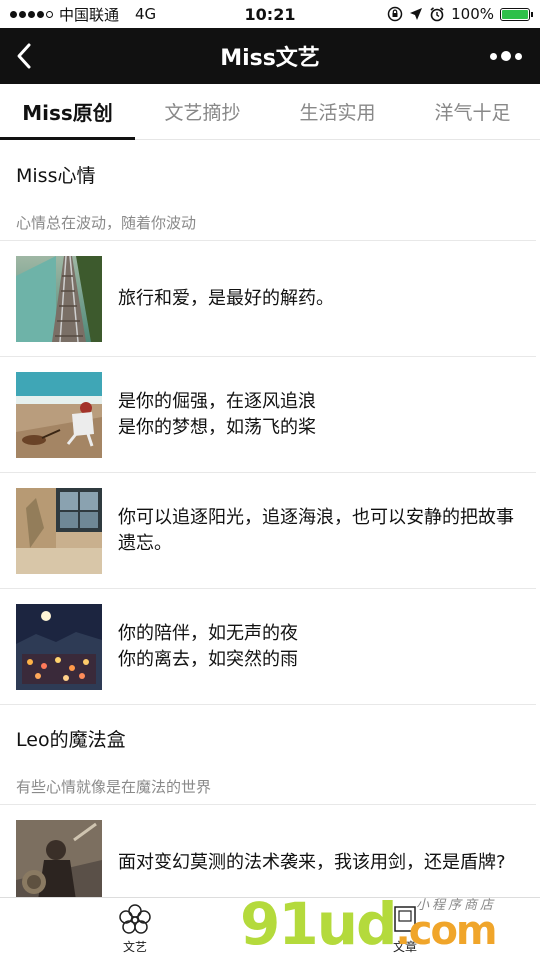  Describe the element at coordinates (135, 919) in the screenshot. I see `flower-icon` at that location.